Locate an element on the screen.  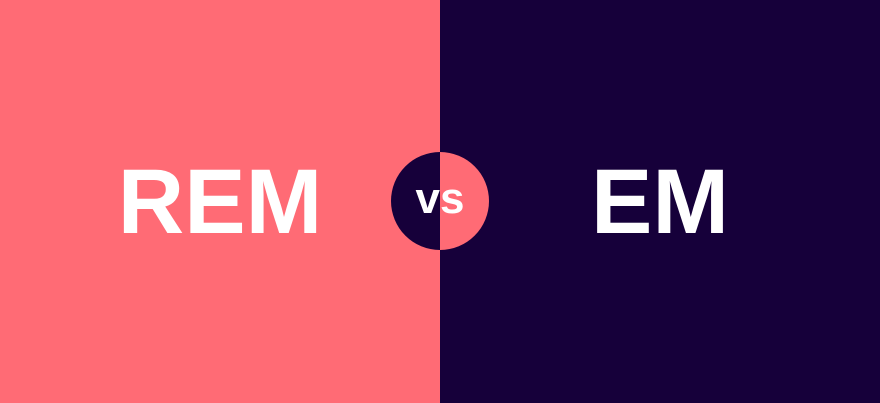
rem-title: REM is located at coordinates (220, 201).